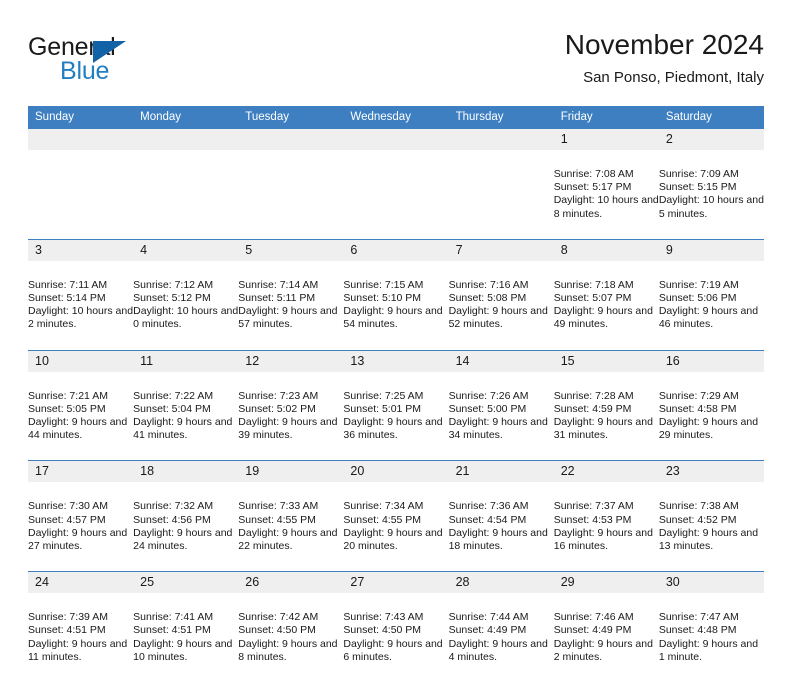  What do you see at coordinates (84, 71) in the screenshot?
I see `logo-text-blue: Blue` at bounding box center [84, 71].